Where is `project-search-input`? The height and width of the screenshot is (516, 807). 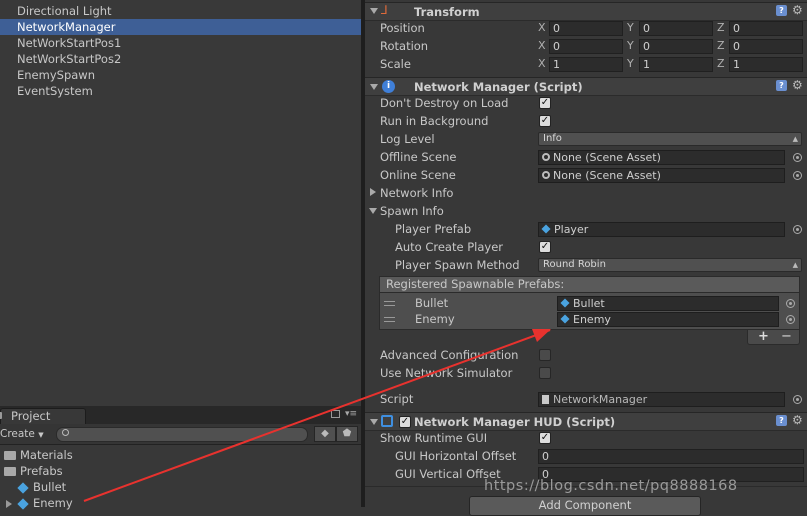 project-search-input is located at coordinates (182, 434).